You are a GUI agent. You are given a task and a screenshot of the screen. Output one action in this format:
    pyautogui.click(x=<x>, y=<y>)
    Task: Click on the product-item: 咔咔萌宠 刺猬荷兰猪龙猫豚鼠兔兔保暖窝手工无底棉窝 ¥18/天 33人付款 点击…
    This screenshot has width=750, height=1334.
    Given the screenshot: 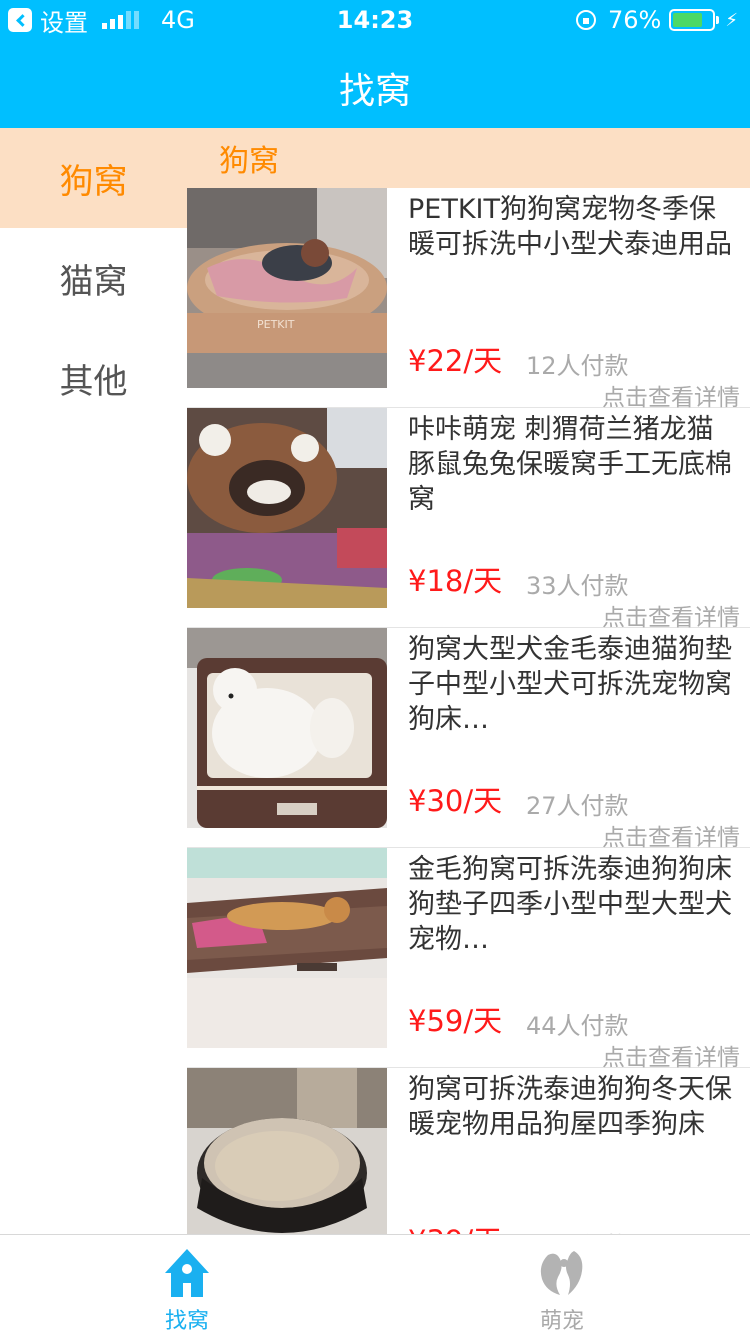 What is the action you would take?
    pyautogui.click(x=468, y=519)
    